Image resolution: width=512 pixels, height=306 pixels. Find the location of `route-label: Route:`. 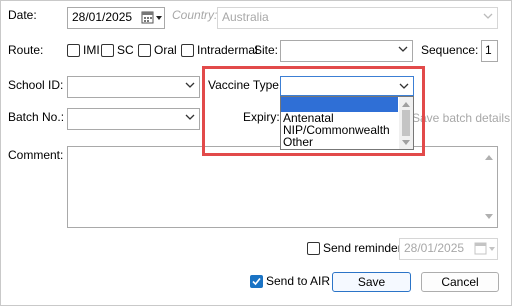

route-label: Route: is located at coordinates (26, 50).